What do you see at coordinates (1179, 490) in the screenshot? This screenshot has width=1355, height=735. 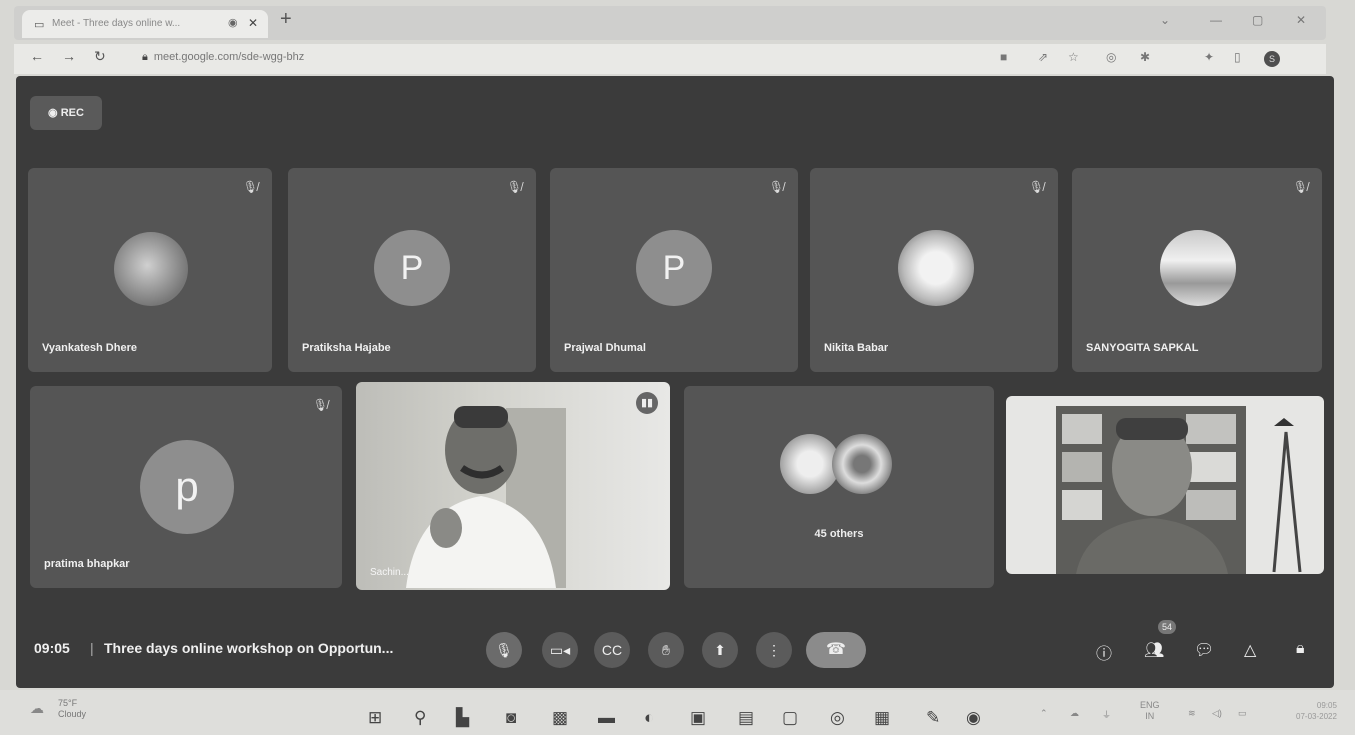 I see `self-video-scene` at bounding box center [1179, 490].